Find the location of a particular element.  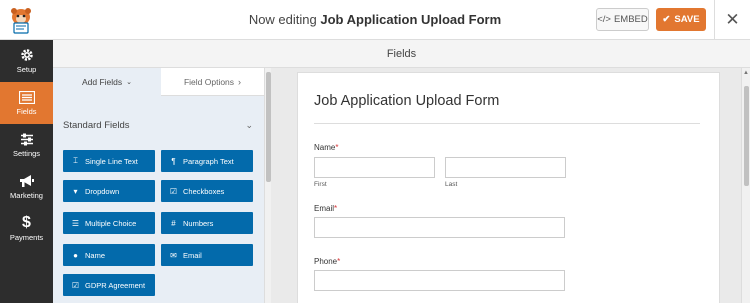

field-button-numbers: # Numbers is located at coordinates (207, 223).